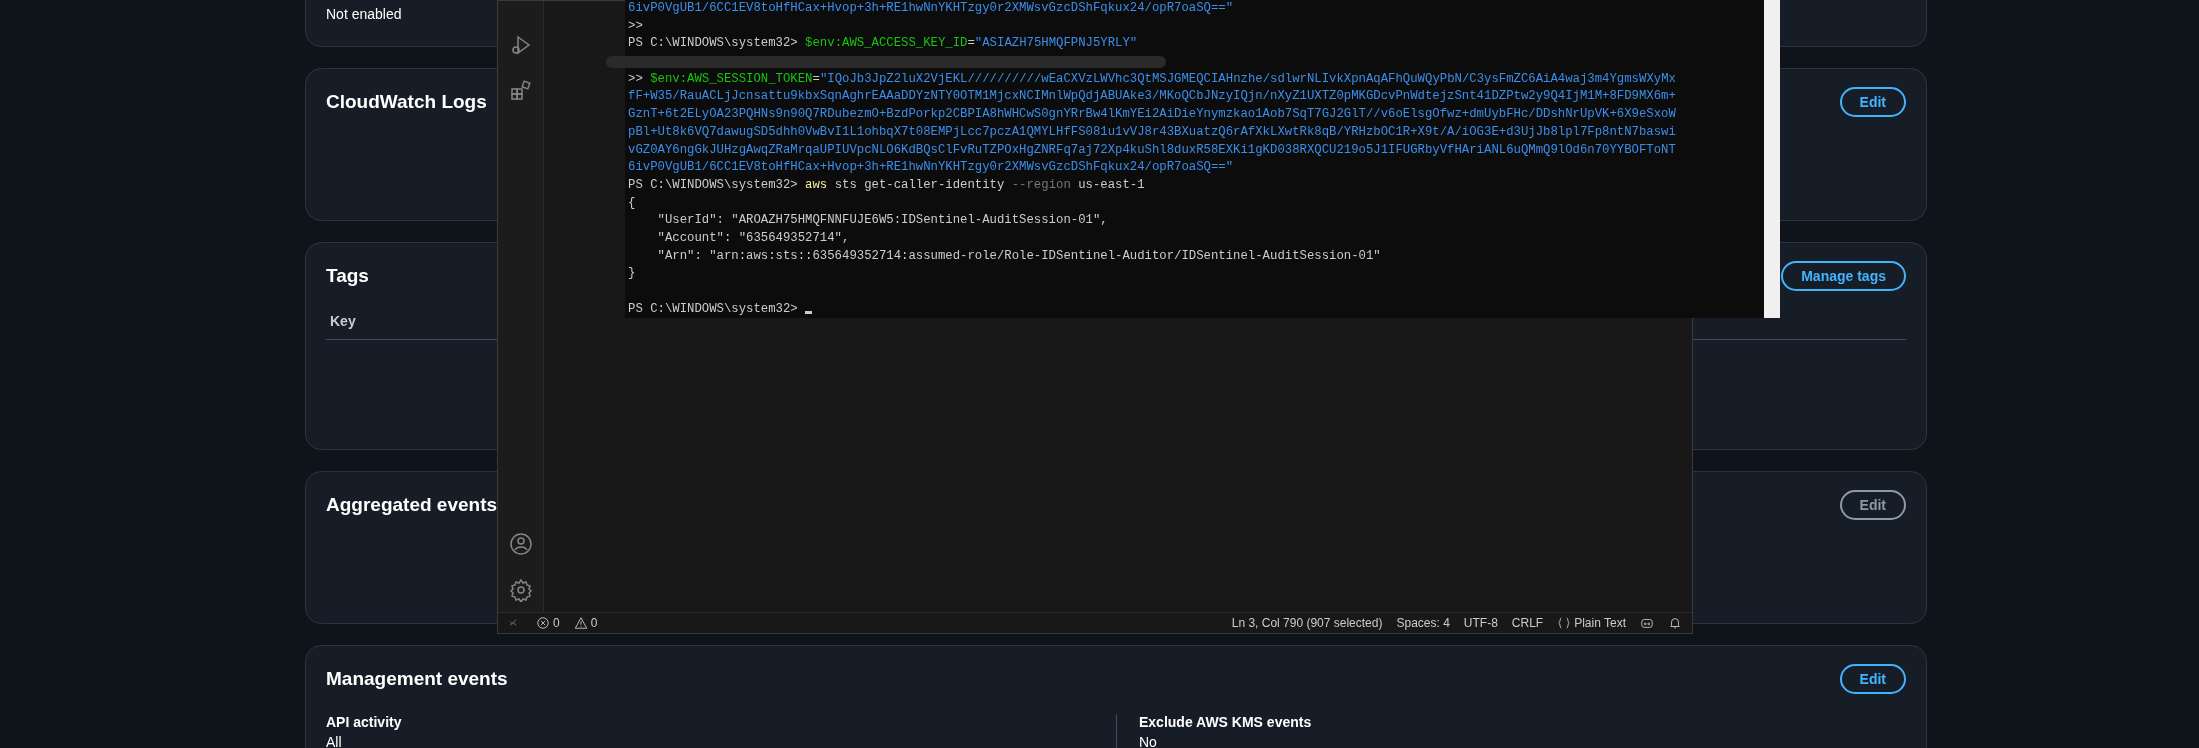  Describe the element at coordinates (334, 741) in the screenshot. I see `field-value: All` at that location.